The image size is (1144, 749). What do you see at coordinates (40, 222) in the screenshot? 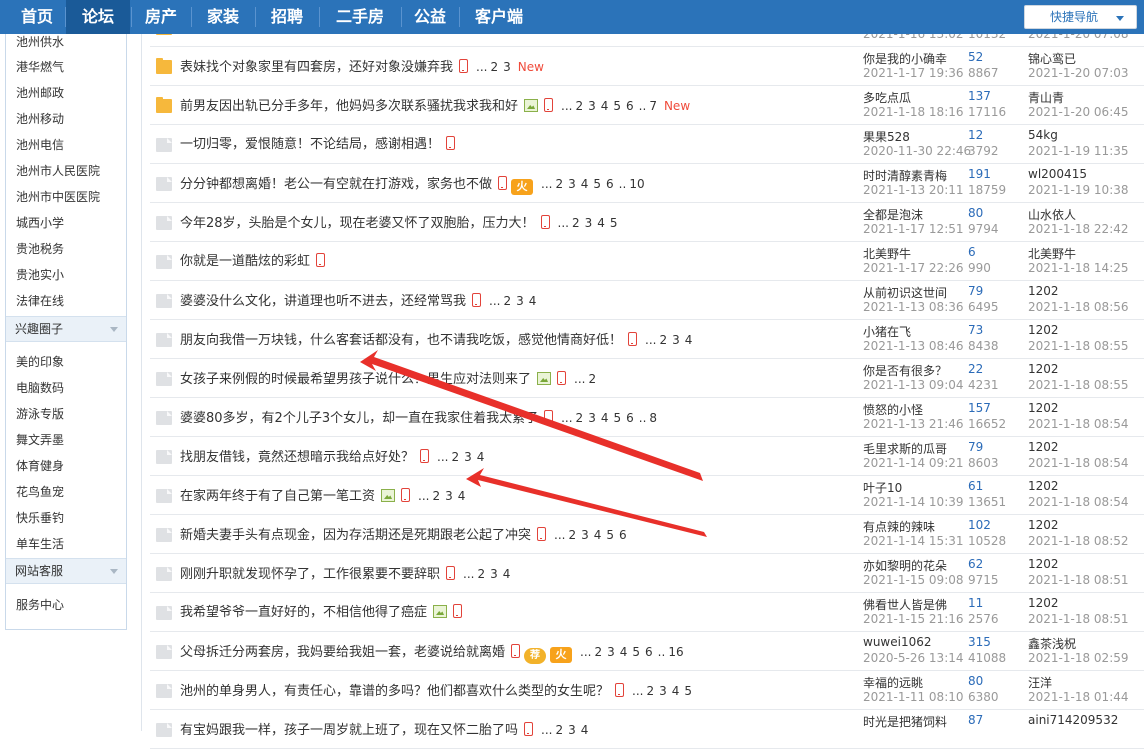
I see `sidebar-item: 城西小学` at bounding box center [40, 222].